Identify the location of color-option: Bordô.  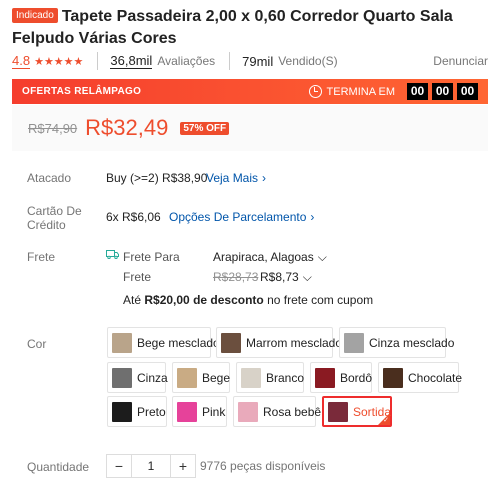
(341, 377).